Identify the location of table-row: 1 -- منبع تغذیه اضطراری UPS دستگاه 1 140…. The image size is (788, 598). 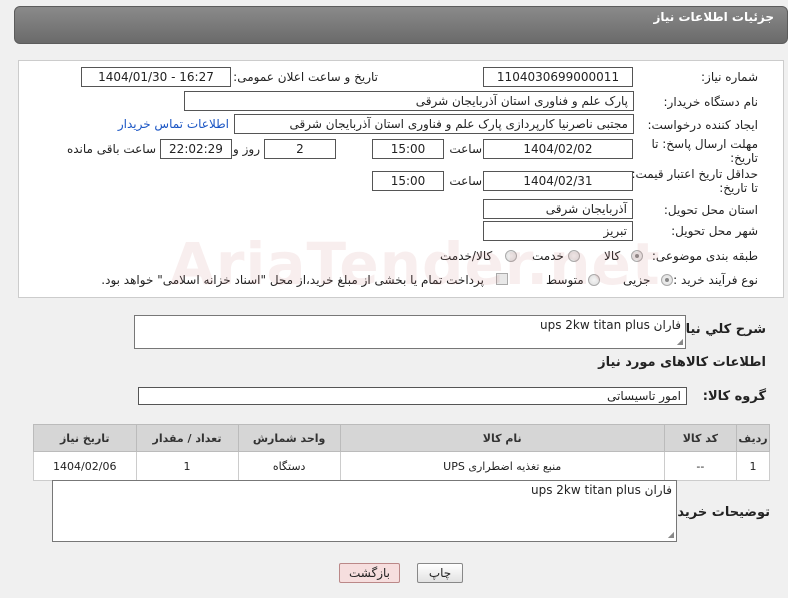
(401, 466).